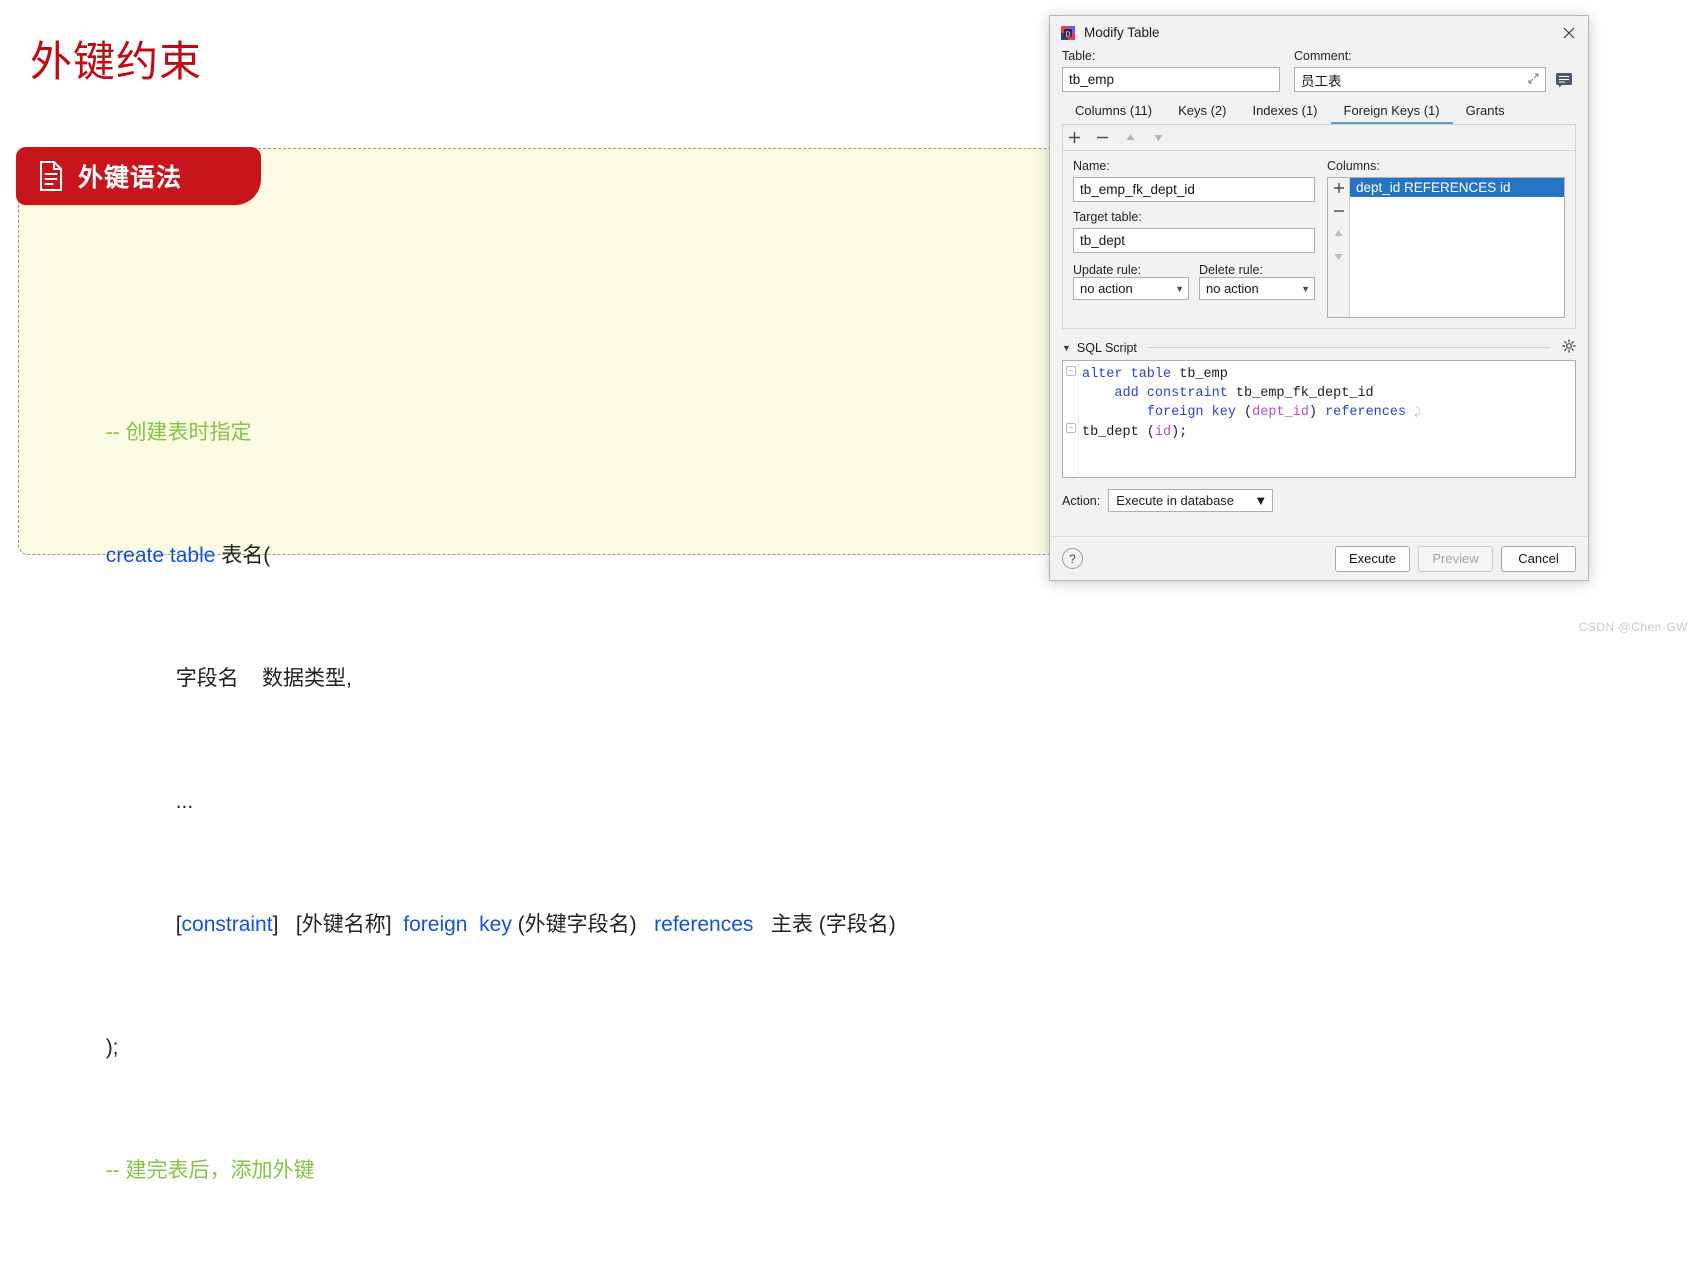 The image size is (1698, 1274). Describe the element at coordinates (1284, 112) in the screenshot. I see `tab-indexes: Indexes (1)` at that location.